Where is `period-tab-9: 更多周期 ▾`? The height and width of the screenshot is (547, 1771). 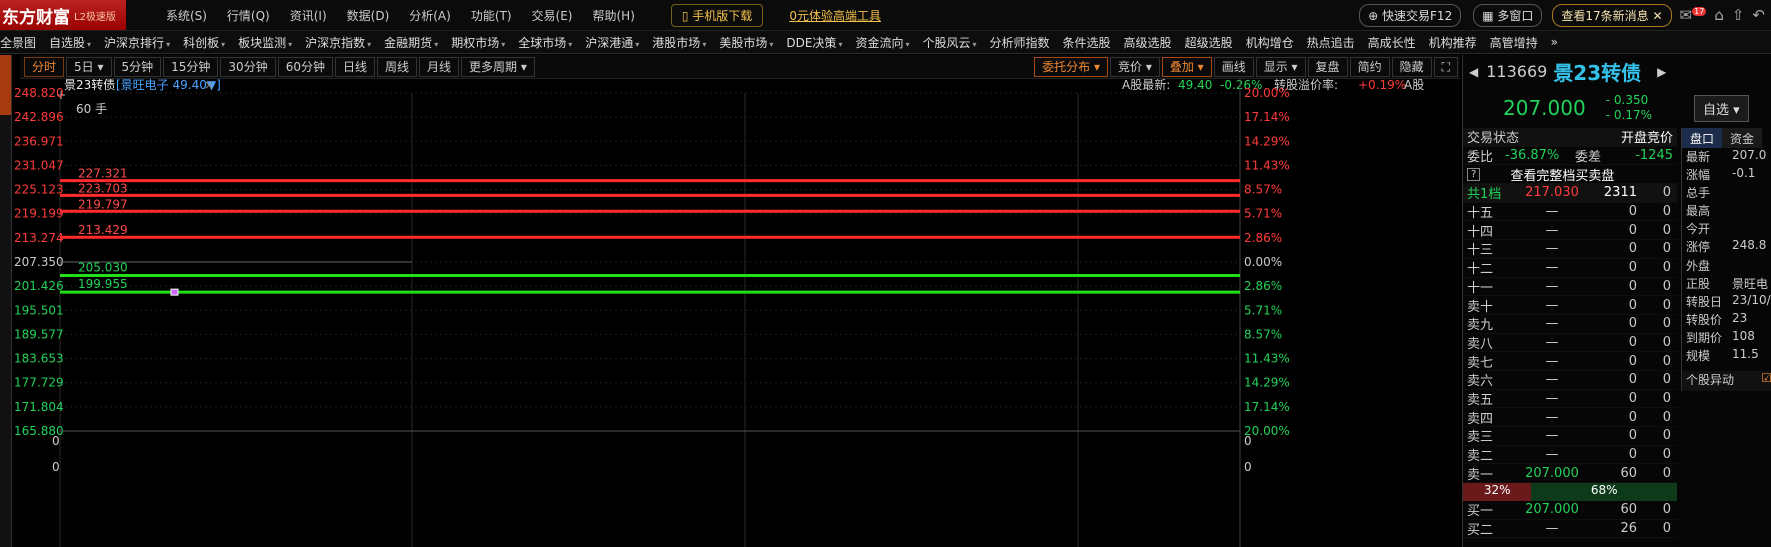
period-tab-9: 更多周期 ▾ is located at coordinates (498, 66).